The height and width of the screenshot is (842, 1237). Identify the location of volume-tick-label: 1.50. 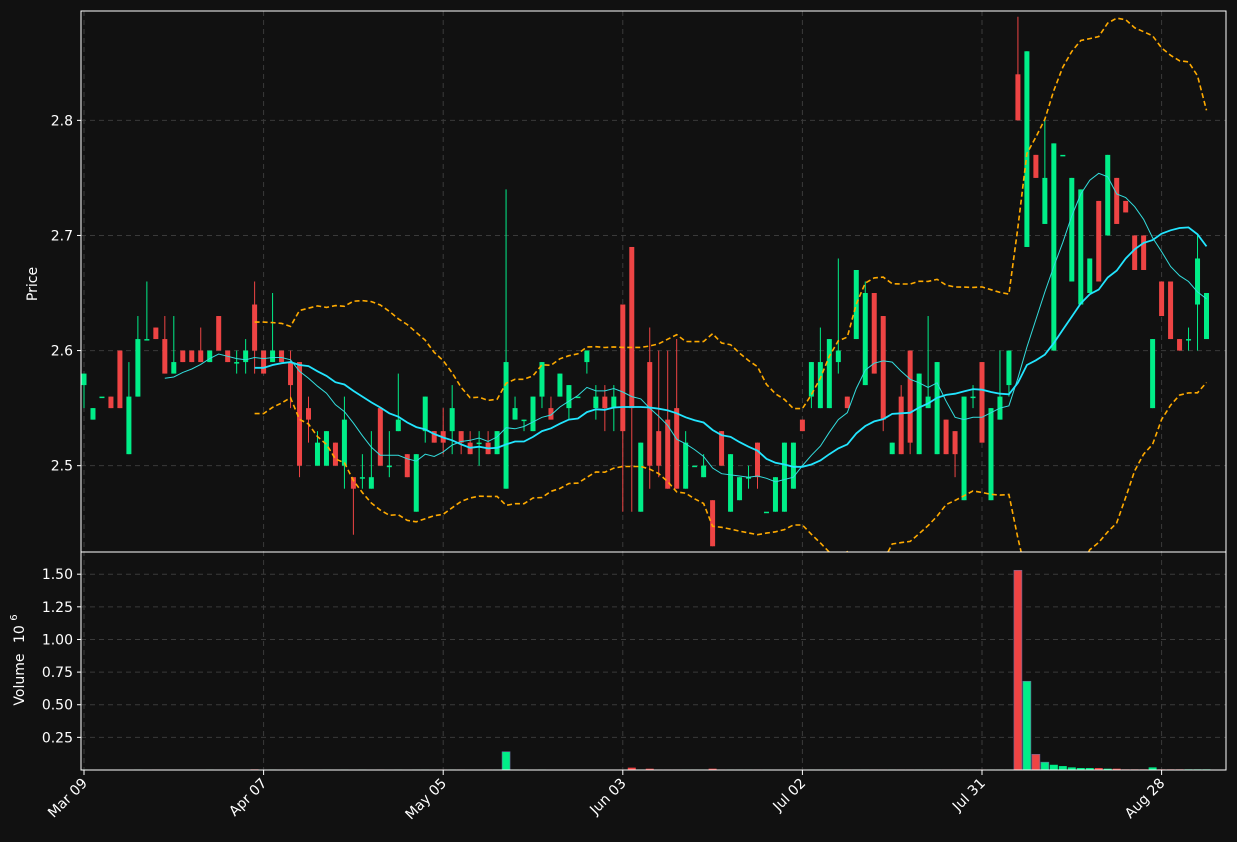
(57, 575).